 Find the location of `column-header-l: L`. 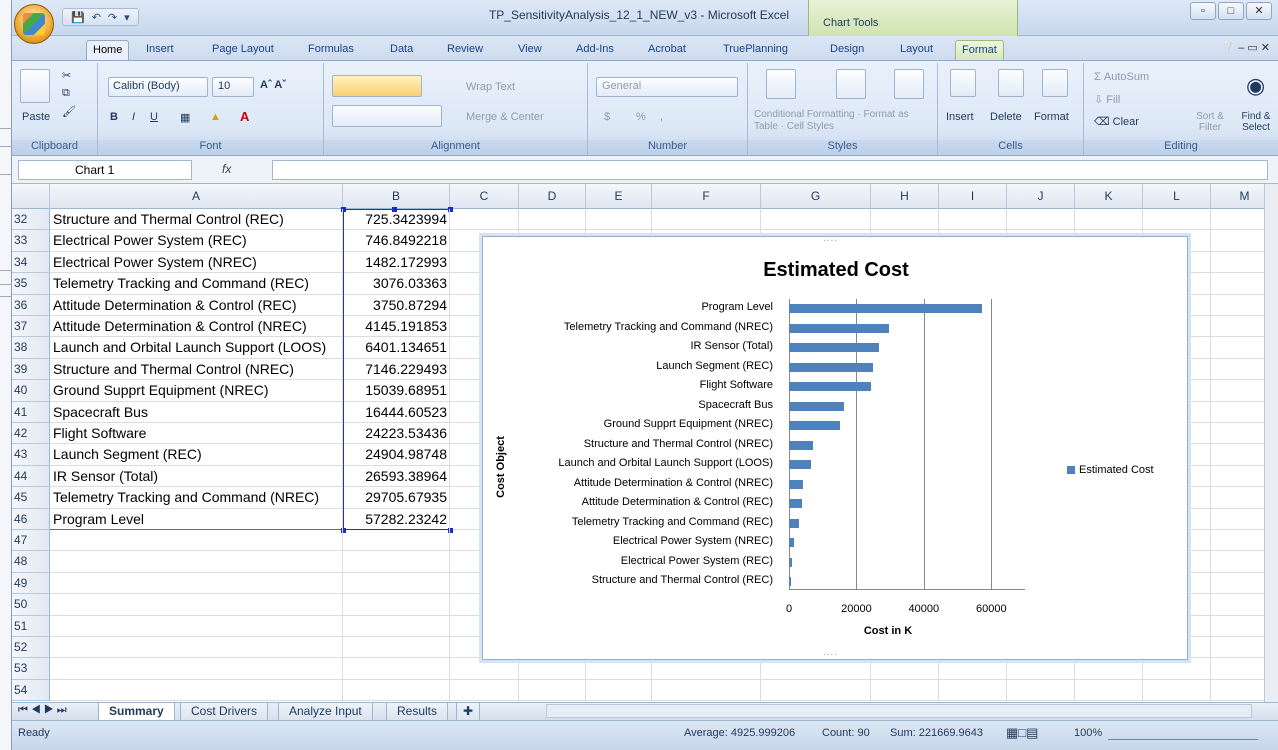

column-header-l: L is located at coordinates (1177, 196).